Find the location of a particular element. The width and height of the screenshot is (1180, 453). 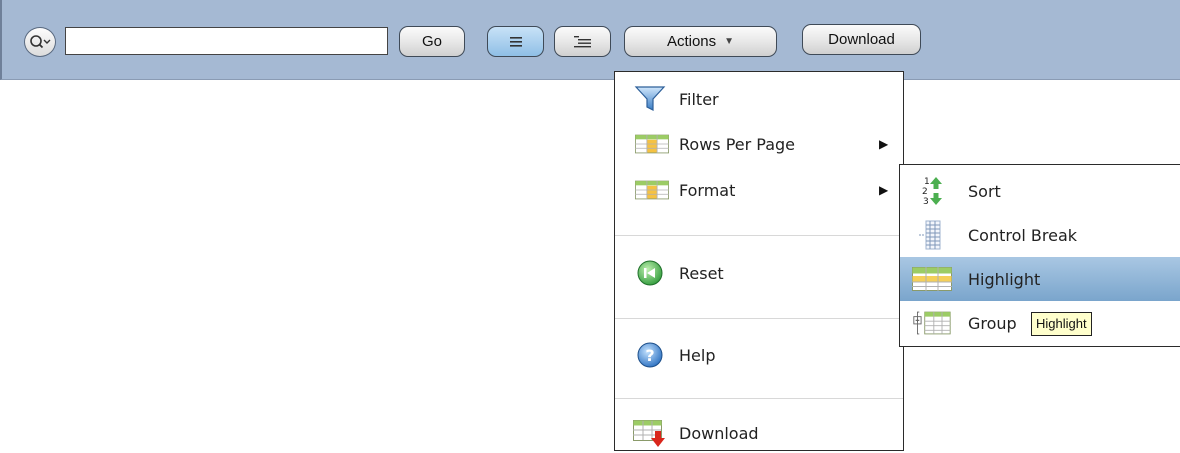

menu-item-label: Rows Per Page is located at coordinates (737, 144).